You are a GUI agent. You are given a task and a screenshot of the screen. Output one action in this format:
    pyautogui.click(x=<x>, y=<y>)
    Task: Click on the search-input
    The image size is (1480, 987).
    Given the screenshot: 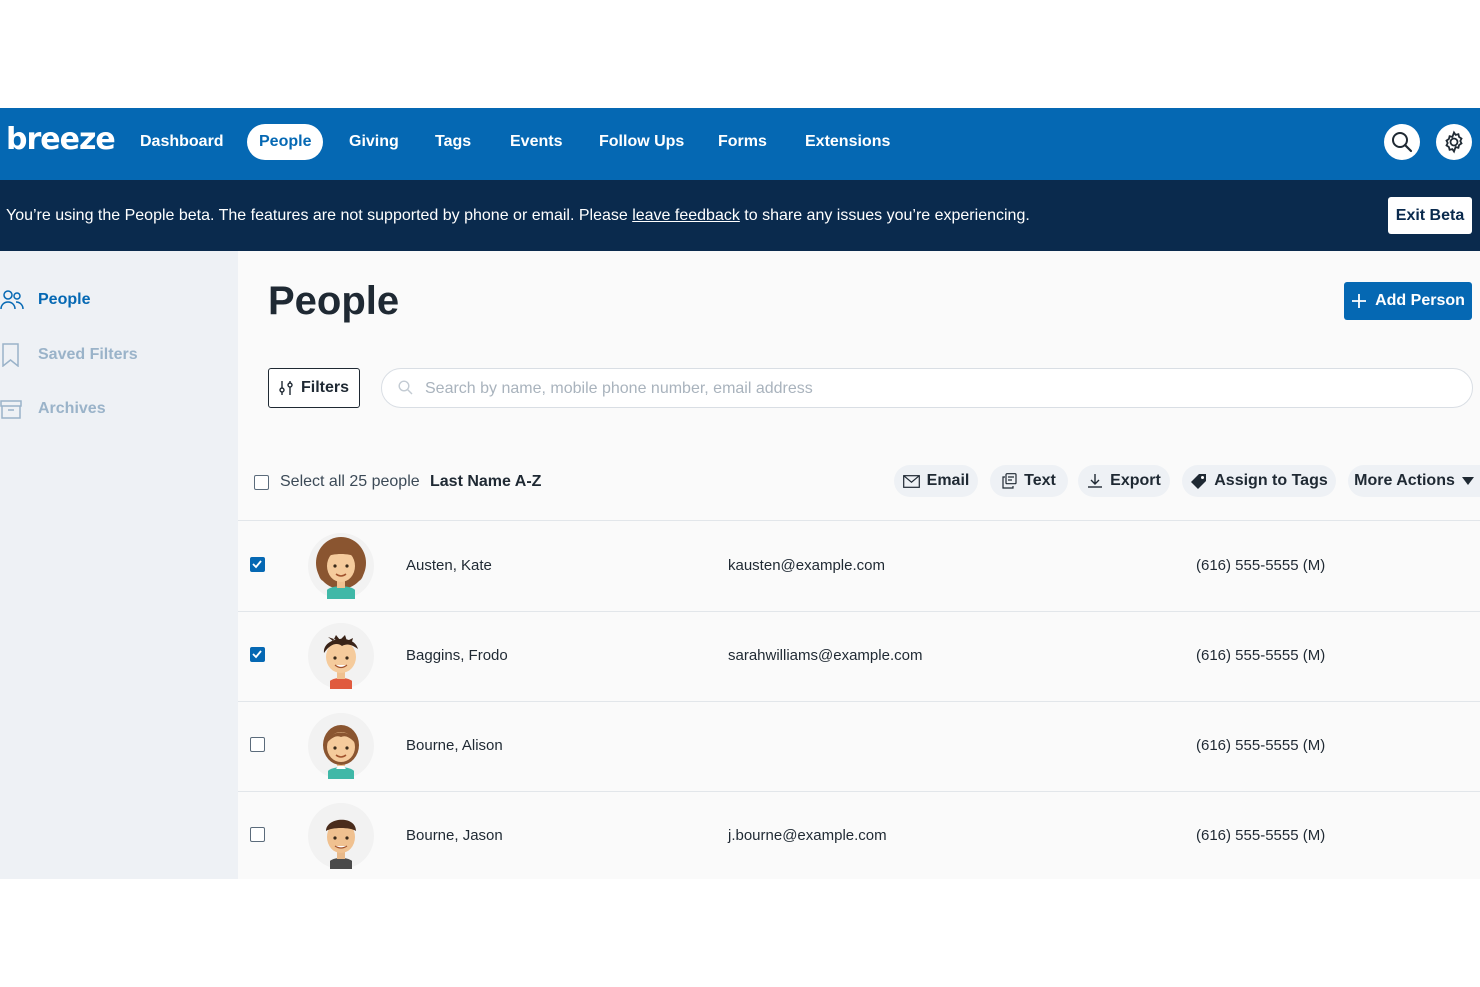 What is the action you would take?
    pyautogui.click(x=940, y=389)
    